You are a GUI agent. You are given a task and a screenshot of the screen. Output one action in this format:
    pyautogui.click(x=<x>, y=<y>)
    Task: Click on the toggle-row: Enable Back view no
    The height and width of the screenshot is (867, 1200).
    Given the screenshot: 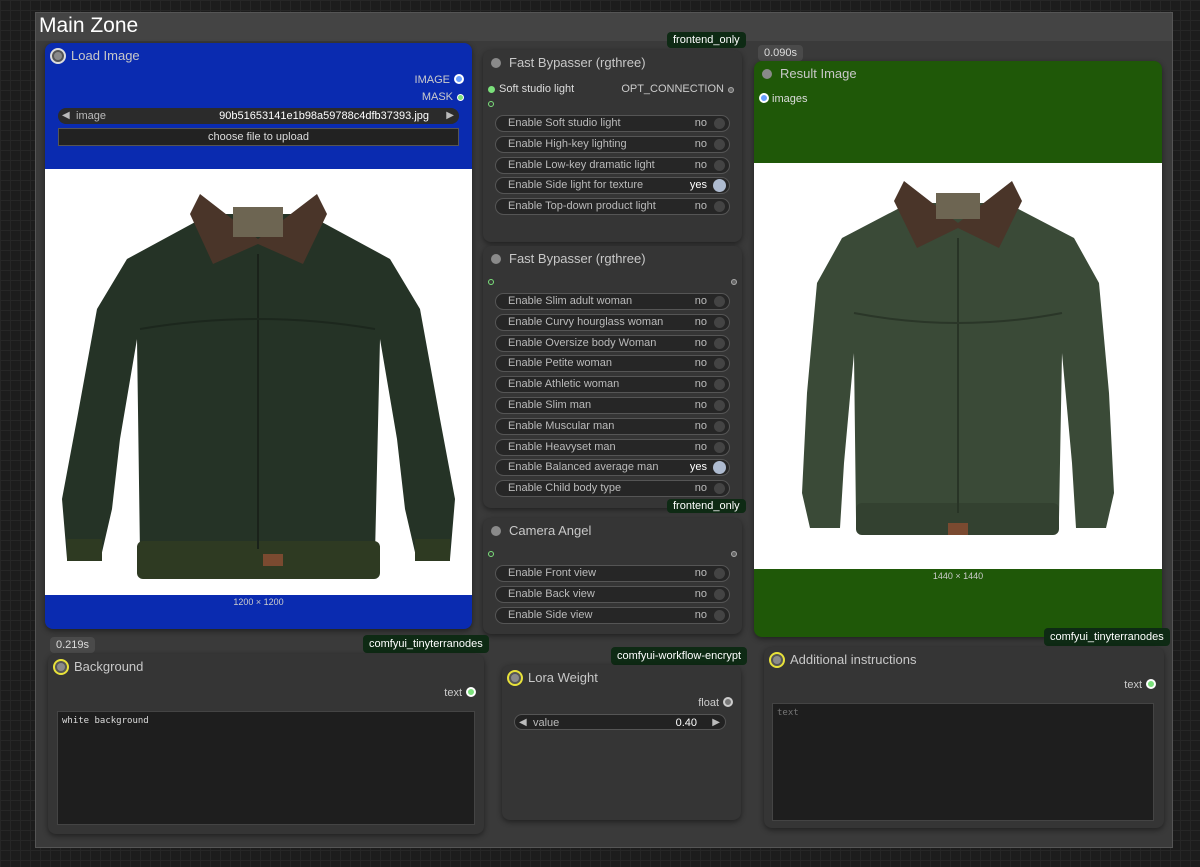 What is the action you would take?
    pyautogui.click(x=612, y=594)
    